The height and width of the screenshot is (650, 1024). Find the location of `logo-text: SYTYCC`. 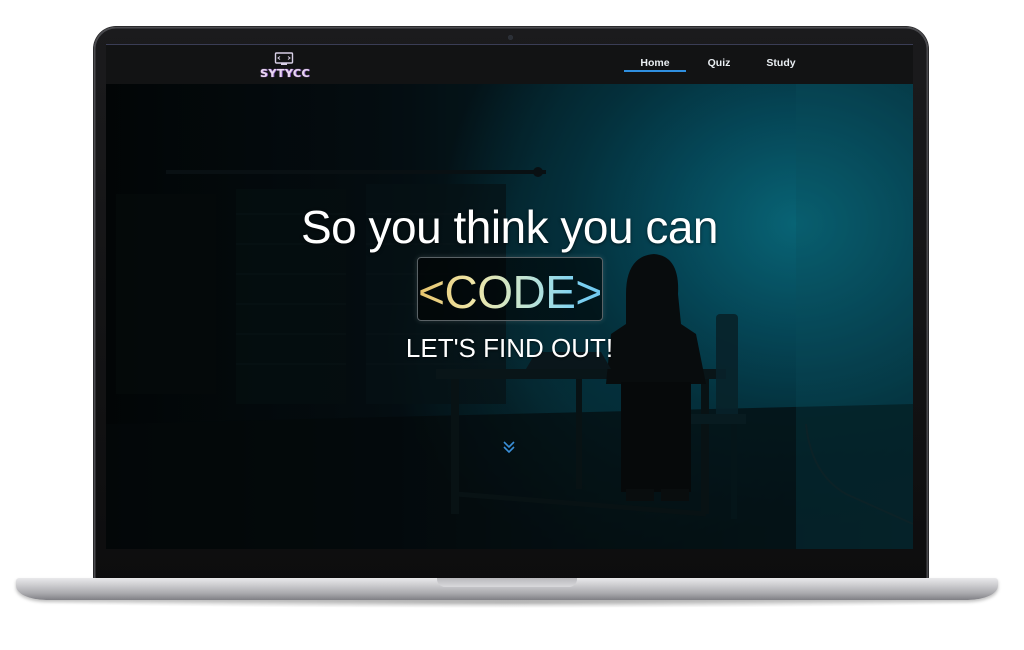

logo-text: SYTYCC is located at coordinates (285, 73).